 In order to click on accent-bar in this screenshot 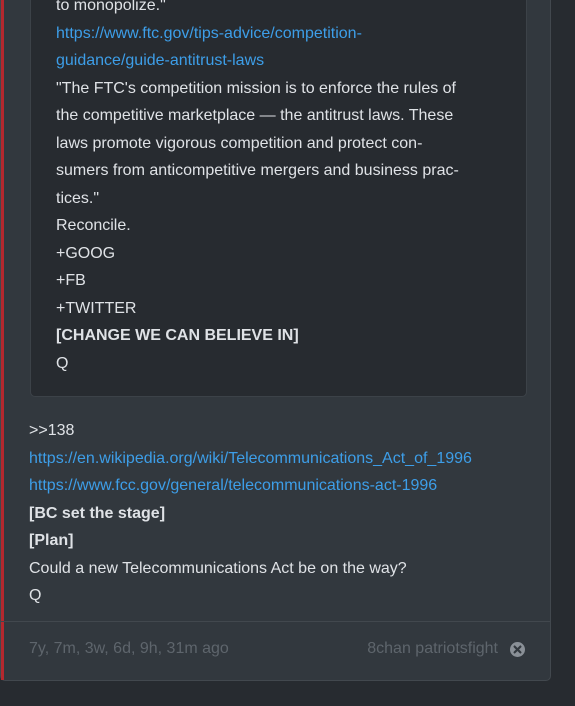, I will do `click(2, 340)`.